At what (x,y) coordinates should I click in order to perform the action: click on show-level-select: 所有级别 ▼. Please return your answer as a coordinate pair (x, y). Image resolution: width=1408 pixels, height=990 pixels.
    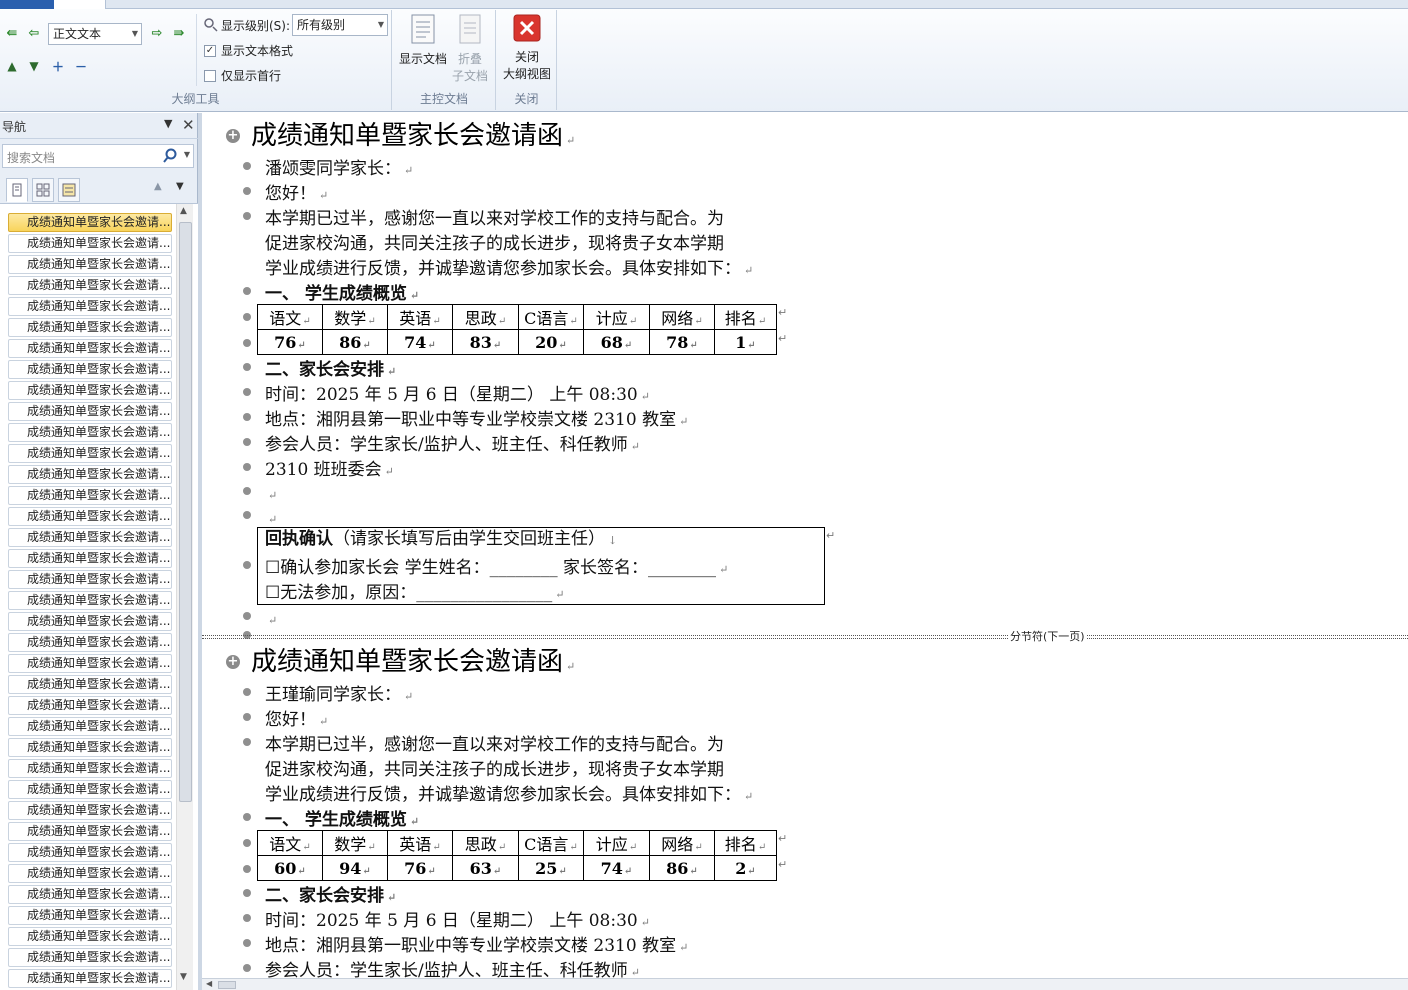
    Looking at the image, I should click on (340, 25).